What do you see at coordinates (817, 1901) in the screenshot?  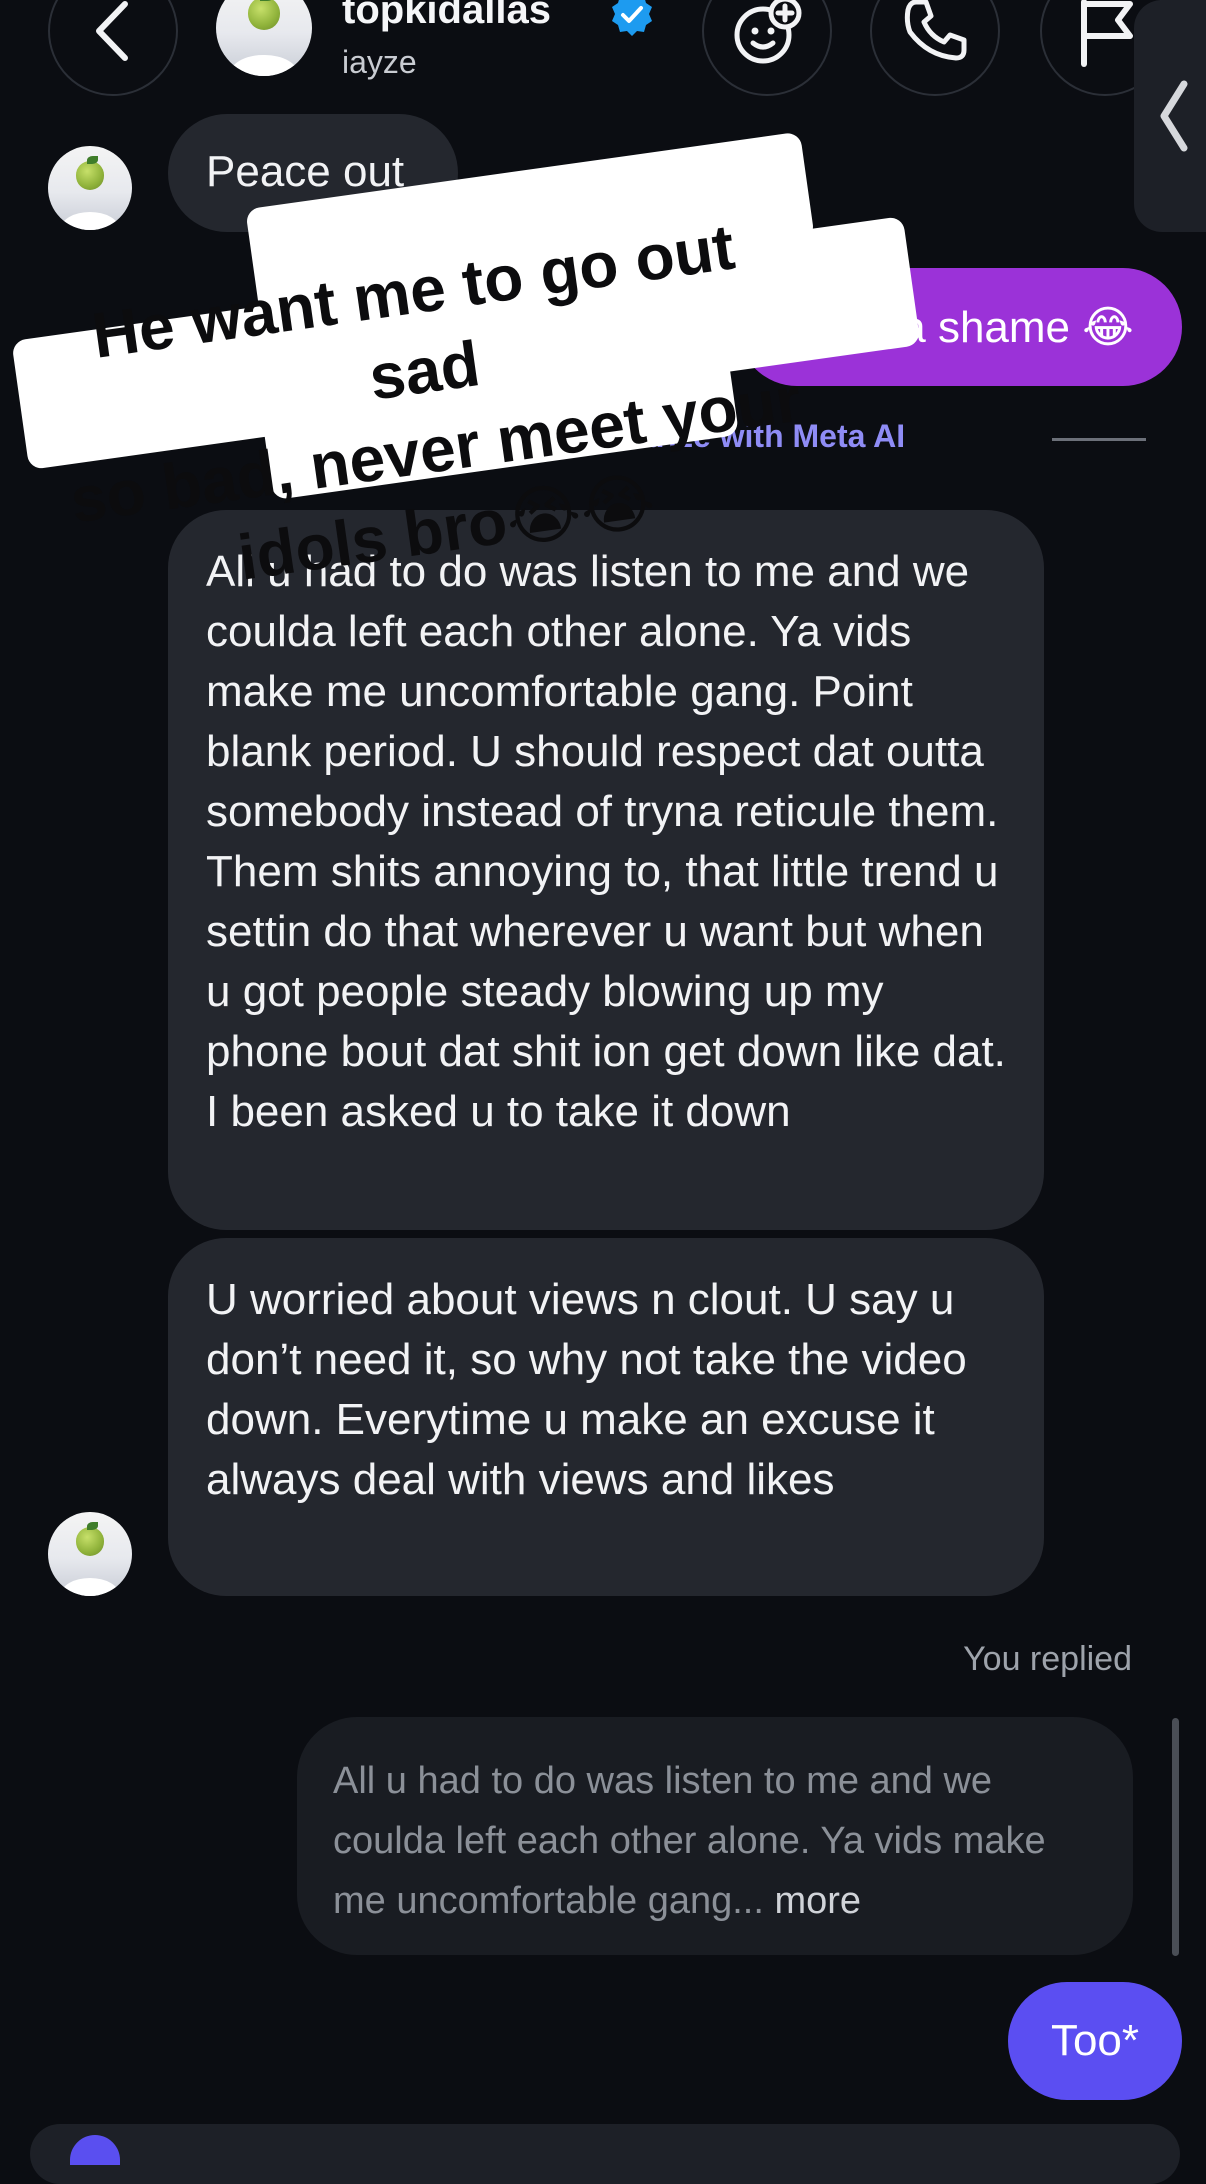 I see `reply-more-link: more` at bounding box center [817, 1901].